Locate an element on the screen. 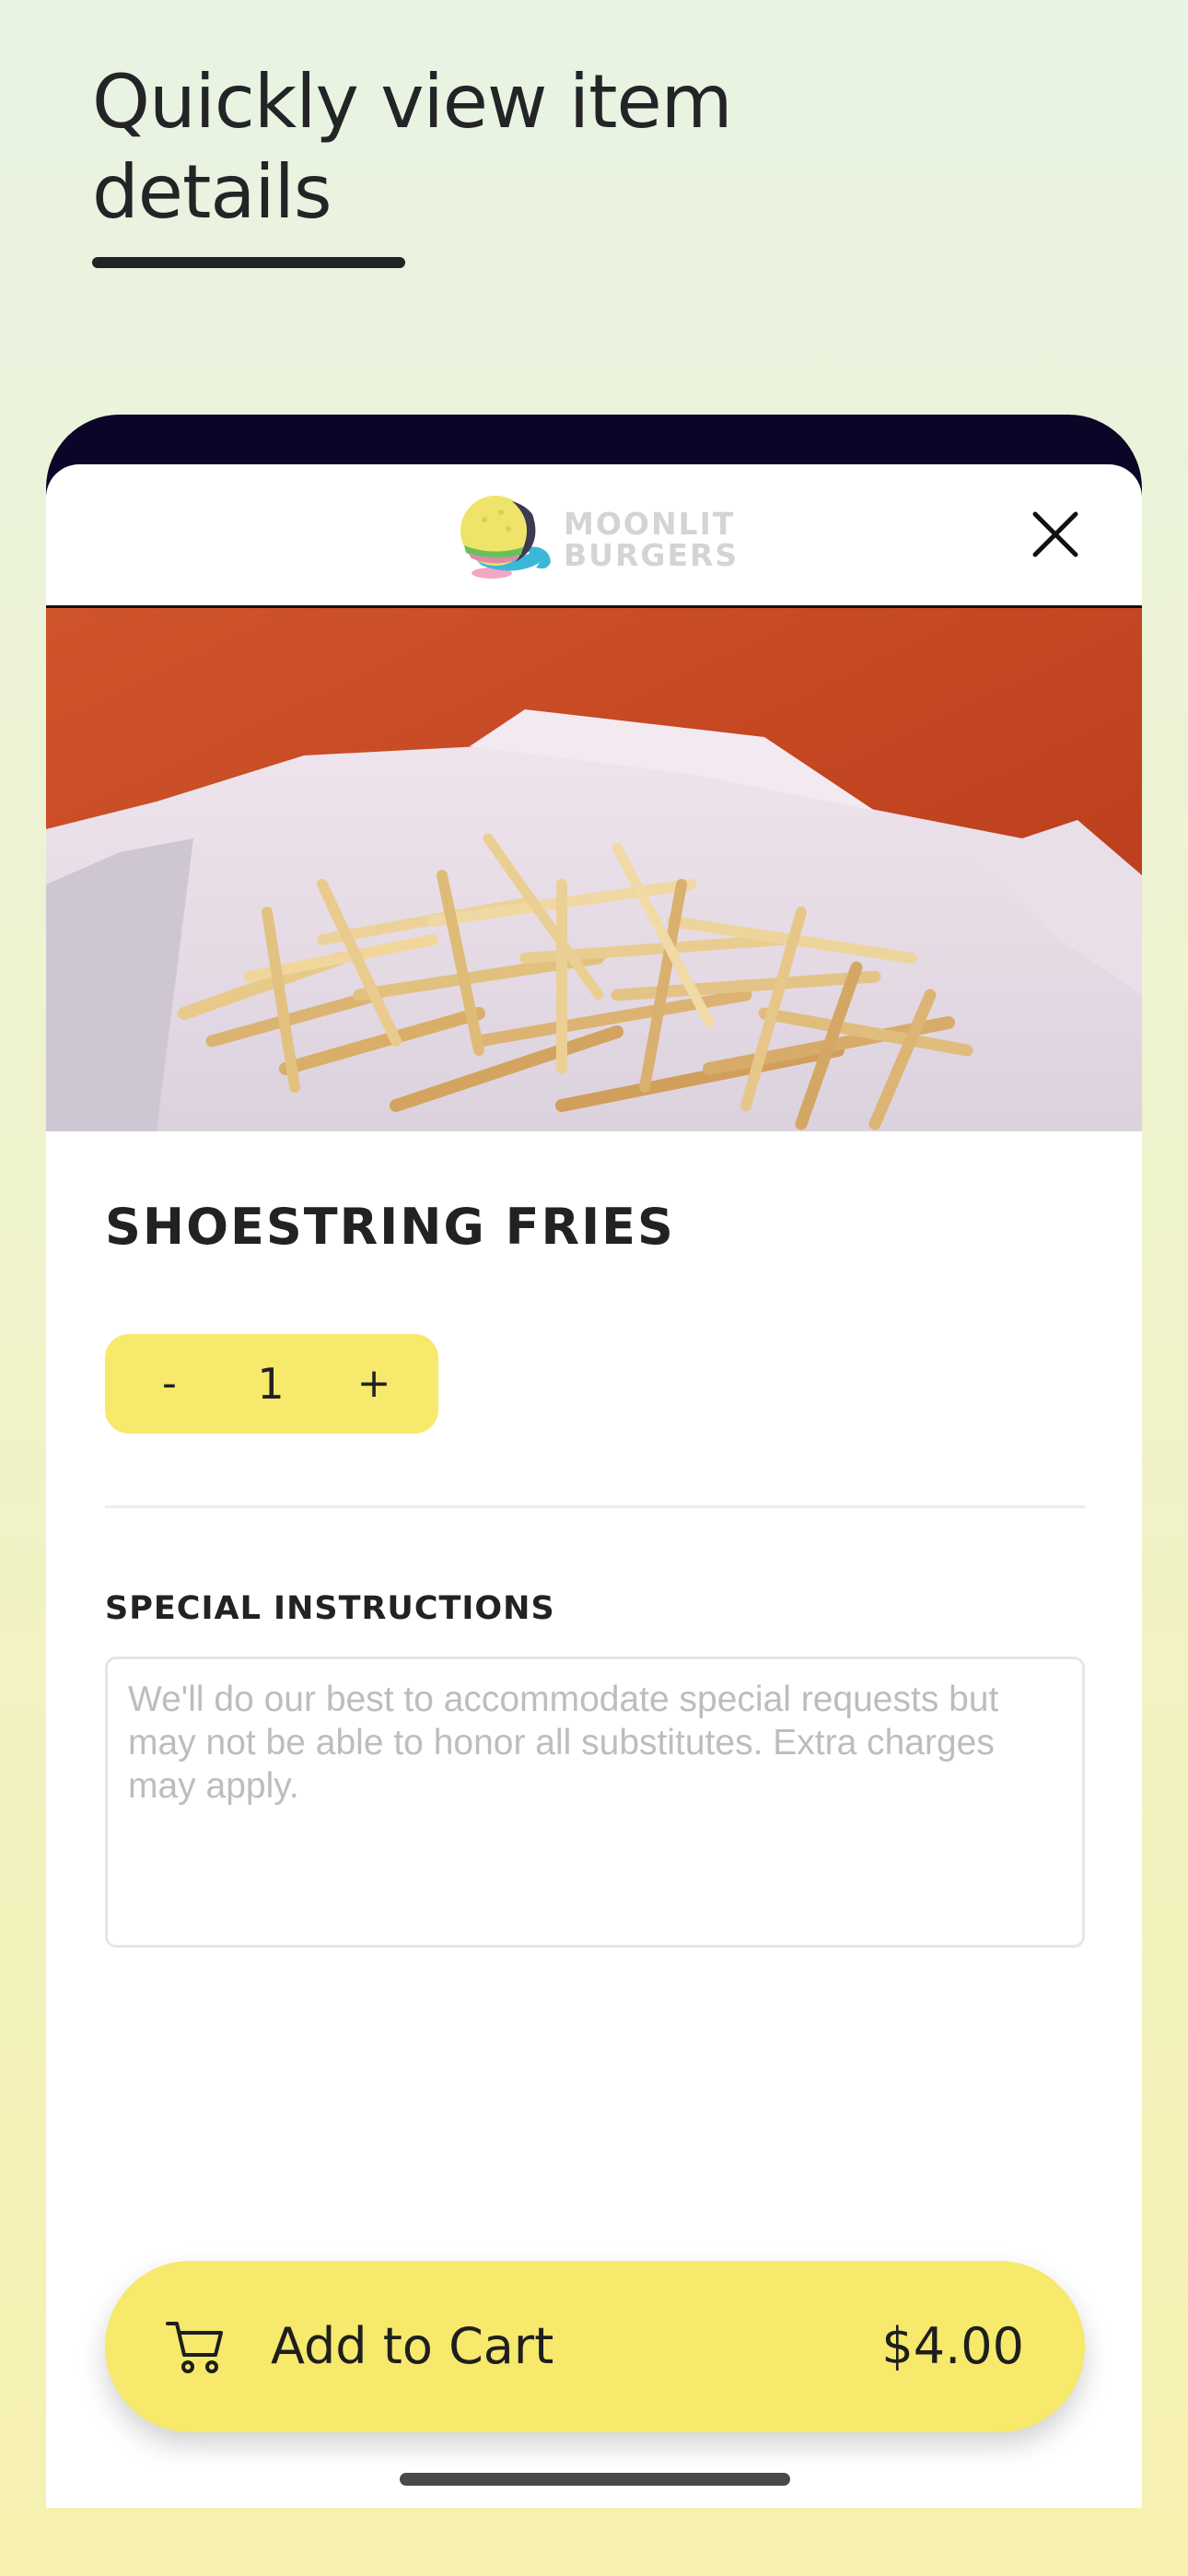  add-to-cart-button: Add to Cart $4.00 is located at coordinates (595, 2346).